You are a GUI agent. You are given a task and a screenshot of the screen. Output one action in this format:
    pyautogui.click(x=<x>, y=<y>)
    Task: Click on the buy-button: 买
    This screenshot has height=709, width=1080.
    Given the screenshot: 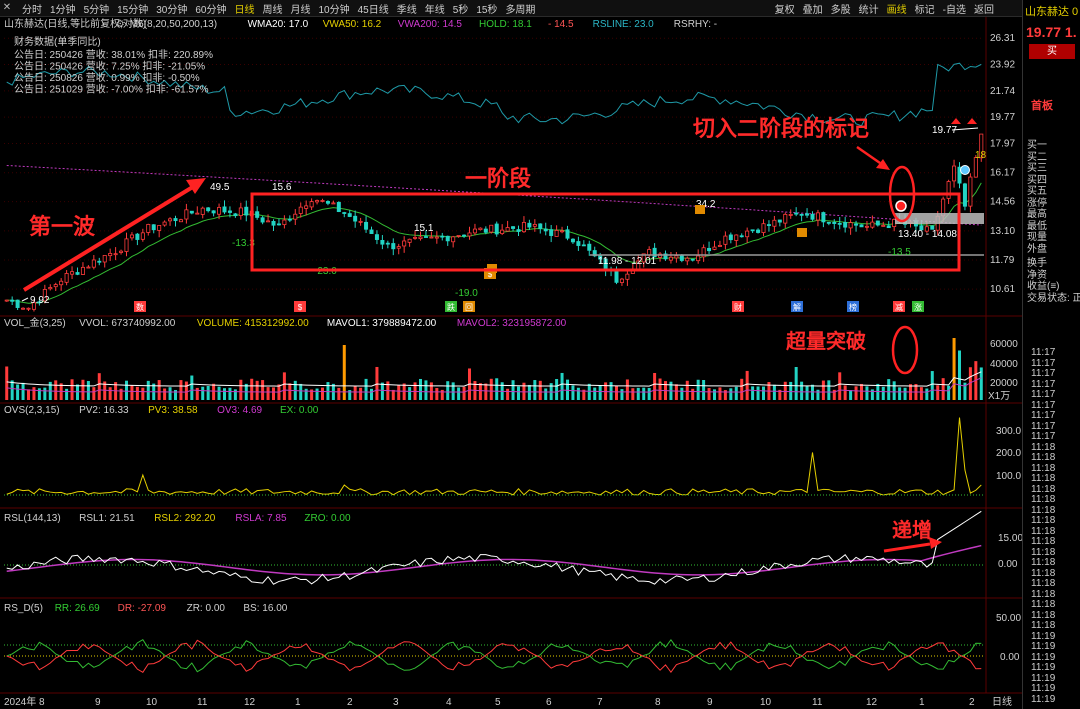 What is the action you would take?
    pyautogui.click(x=1052, y=51)
    